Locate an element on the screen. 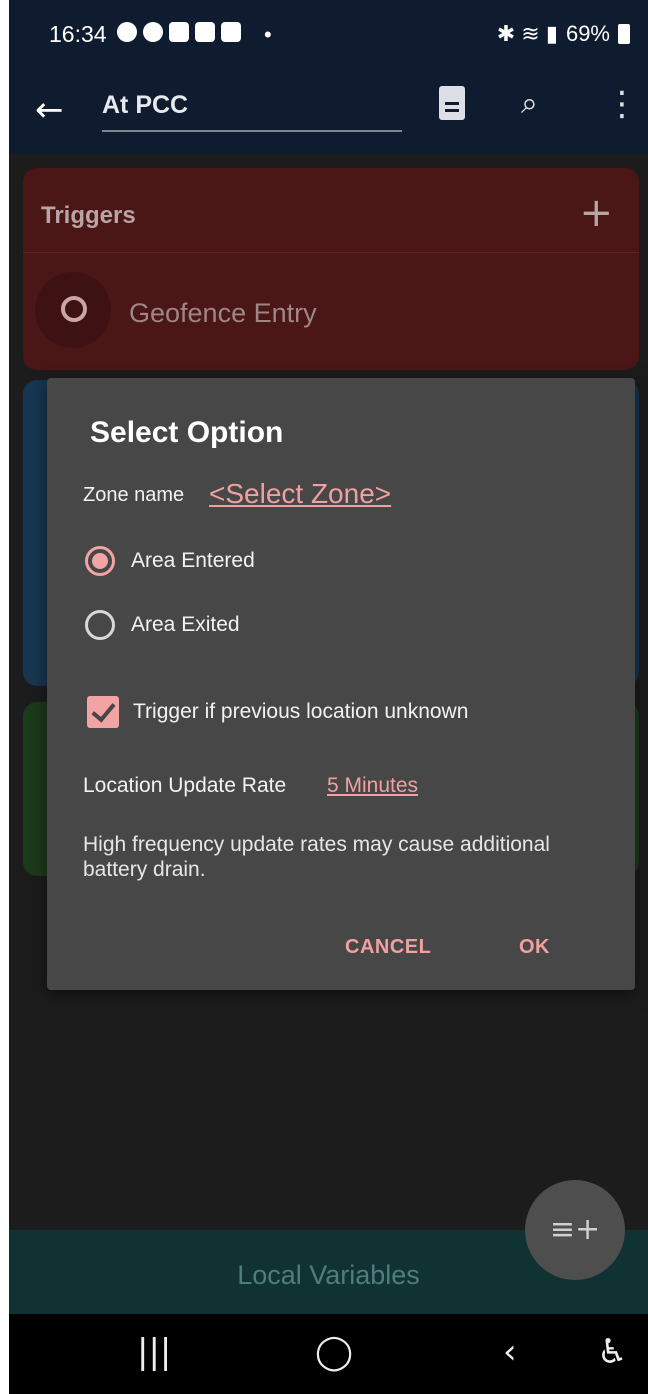 The height and width of the screenshot is (1394, 648). nav-back-icon: ‹ is located at coordinates (510, 1352).